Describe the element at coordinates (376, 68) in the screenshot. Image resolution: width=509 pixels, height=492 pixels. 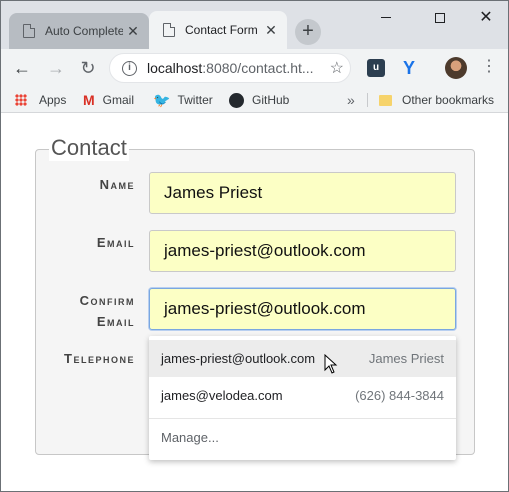
I see `extension-u-icon: u` at that location.